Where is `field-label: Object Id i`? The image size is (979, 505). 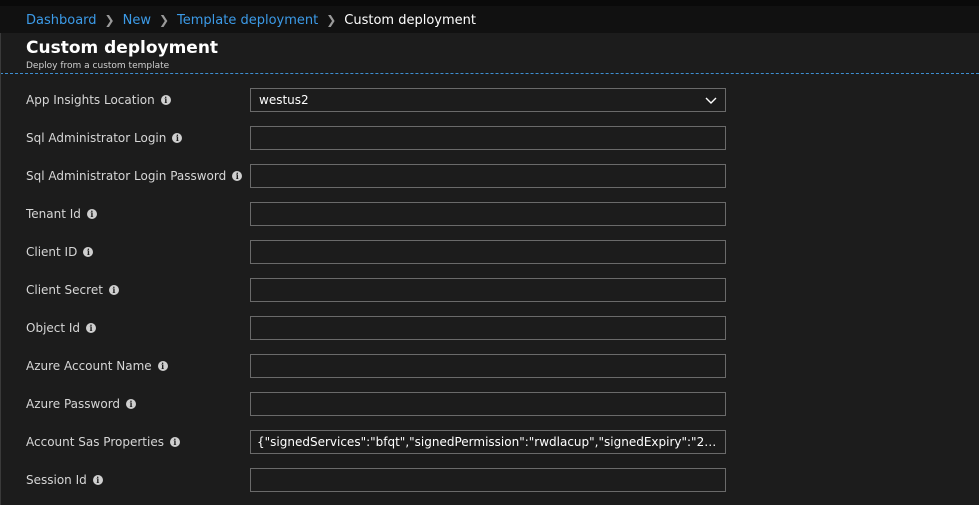
field-label: Object Id i is located at coordinates (61, 328).